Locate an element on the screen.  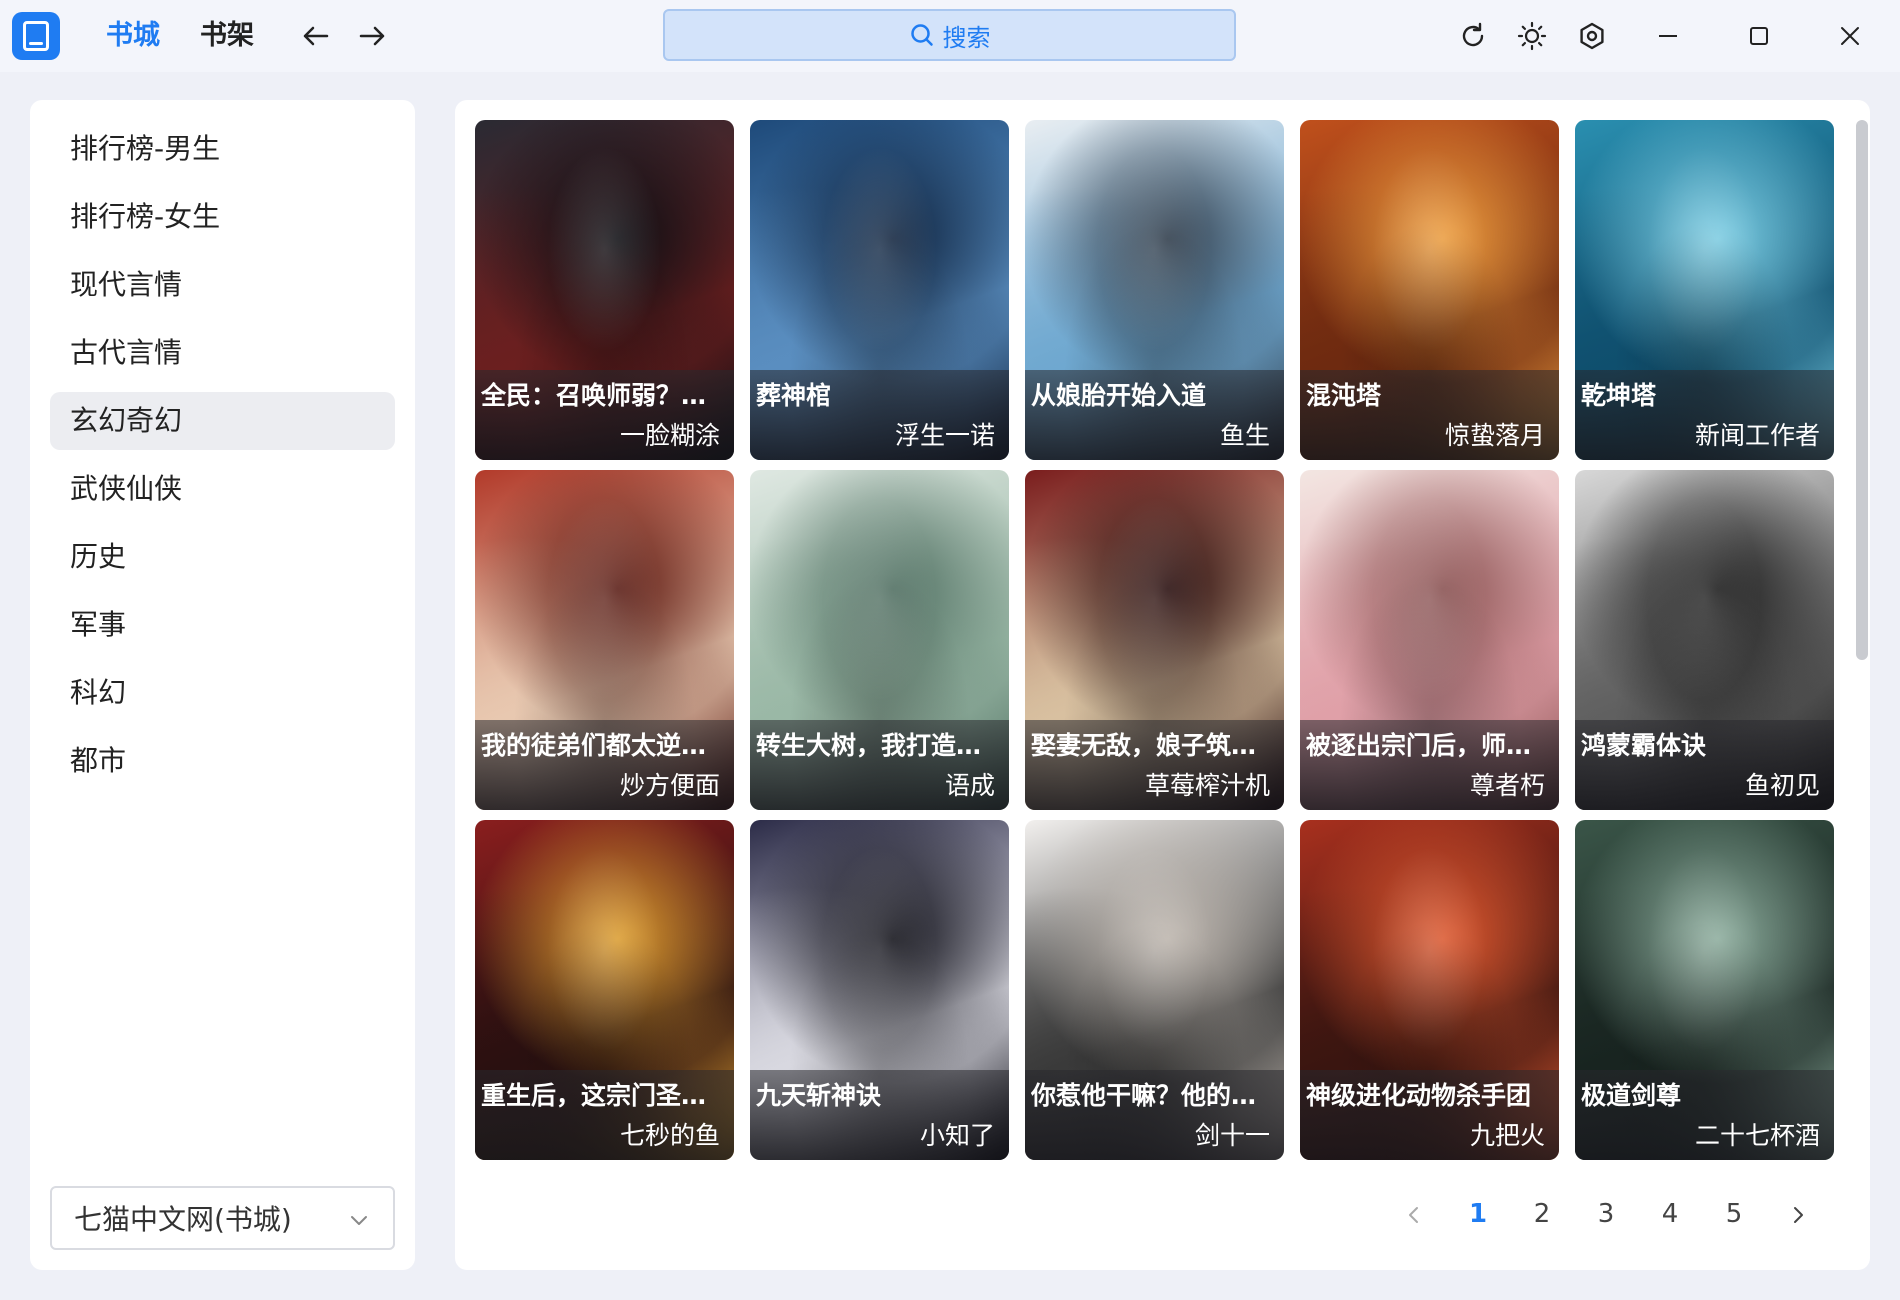
book-title: 我的徒弟们都太逆天了 is located at coordinates (602, 745).